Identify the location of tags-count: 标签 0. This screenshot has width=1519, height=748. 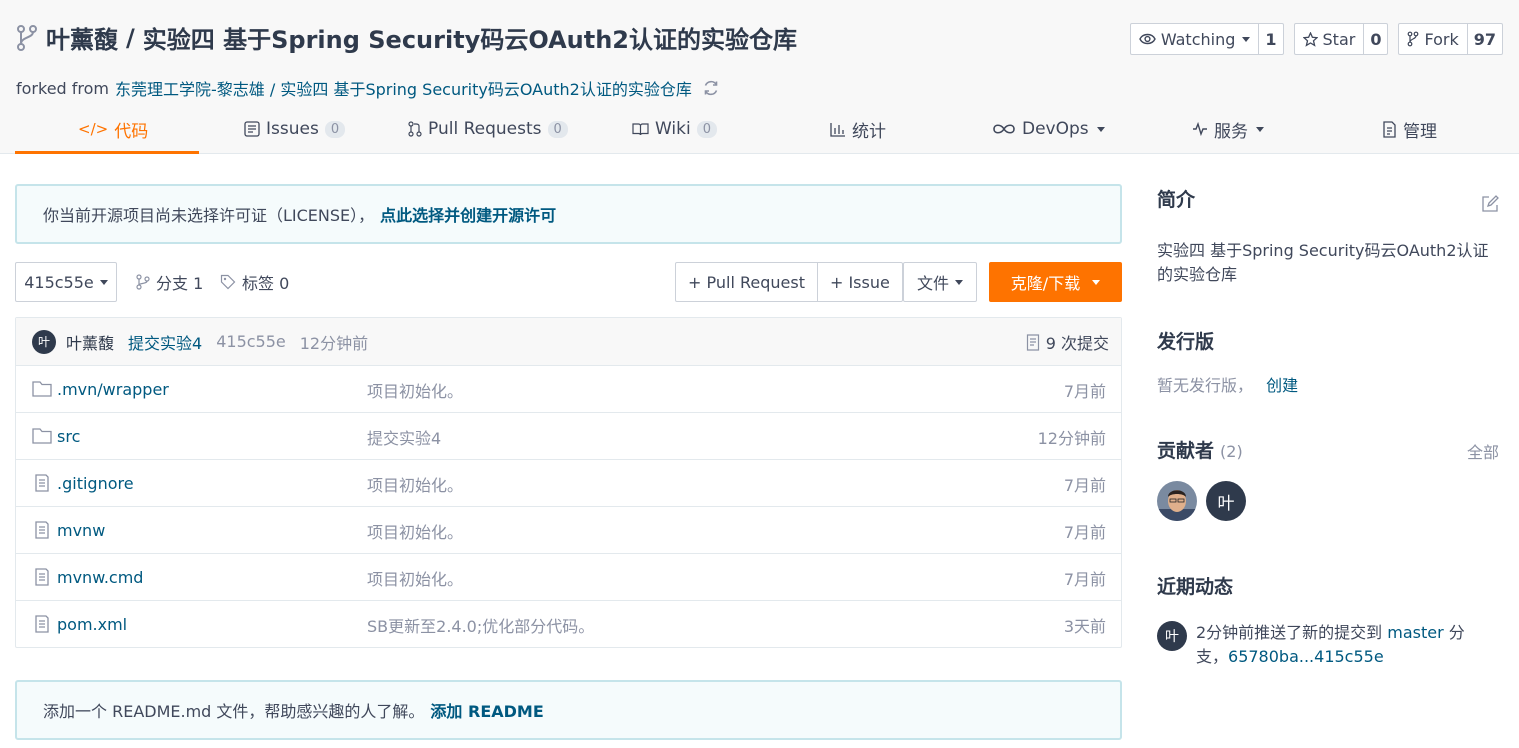
(266, 283).